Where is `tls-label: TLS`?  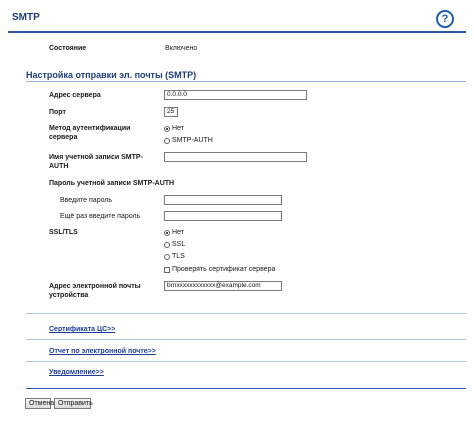
tls-label: TLS is located at coordinates (178, 256).